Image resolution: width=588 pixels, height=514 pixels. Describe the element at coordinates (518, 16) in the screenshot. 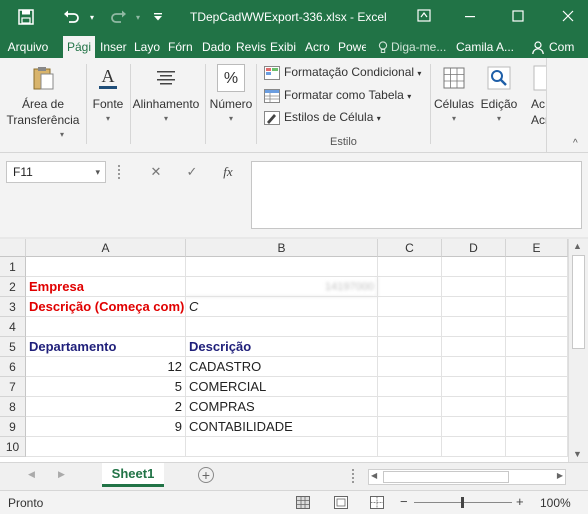

I see `maximize-button` at that location.